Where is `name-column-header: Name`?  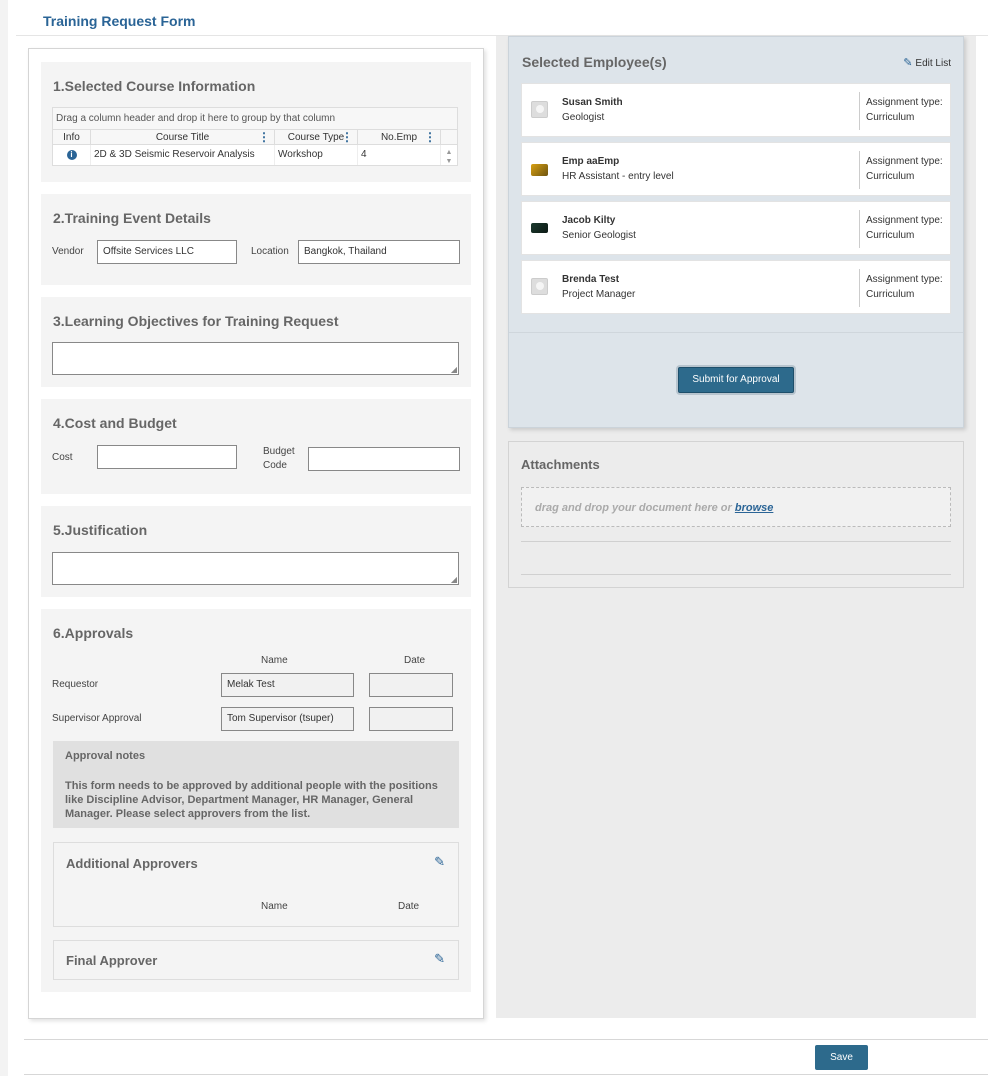
name-column-header: Name is located at coordinates (274, 660).